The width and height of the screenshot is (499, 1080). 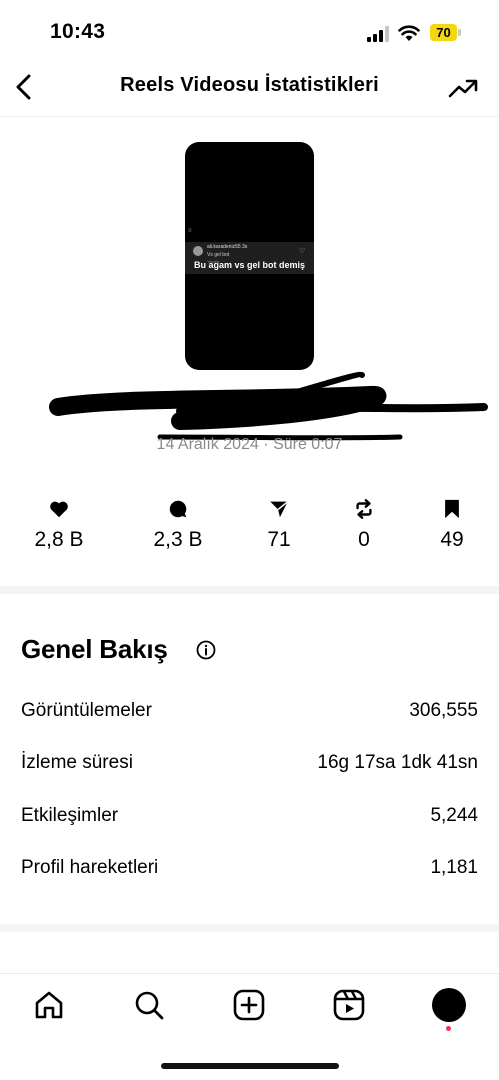 I want to click on profile-activity-label: Profil hareketleri, so click(x=90, y=867).